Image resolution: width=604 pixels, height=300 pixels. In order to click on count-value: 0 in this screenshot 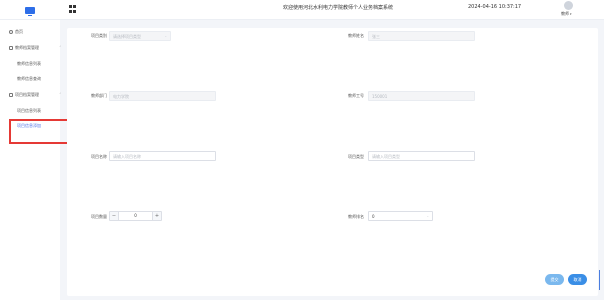, I will do `click(135, 215)`.